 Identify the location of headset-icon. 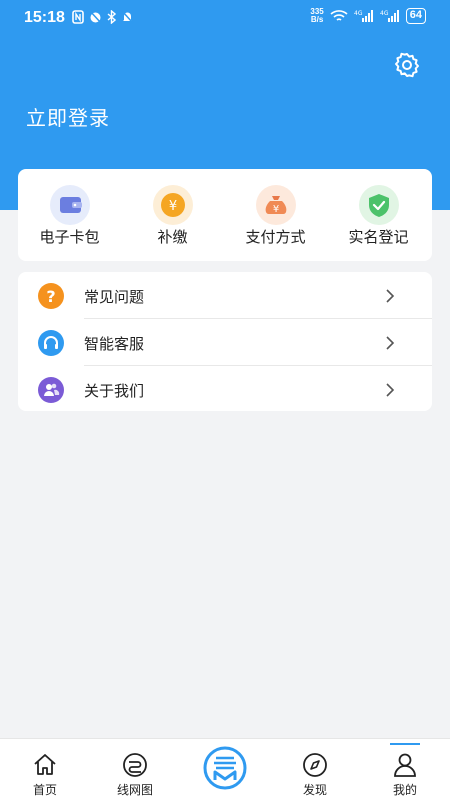
(51, 343).